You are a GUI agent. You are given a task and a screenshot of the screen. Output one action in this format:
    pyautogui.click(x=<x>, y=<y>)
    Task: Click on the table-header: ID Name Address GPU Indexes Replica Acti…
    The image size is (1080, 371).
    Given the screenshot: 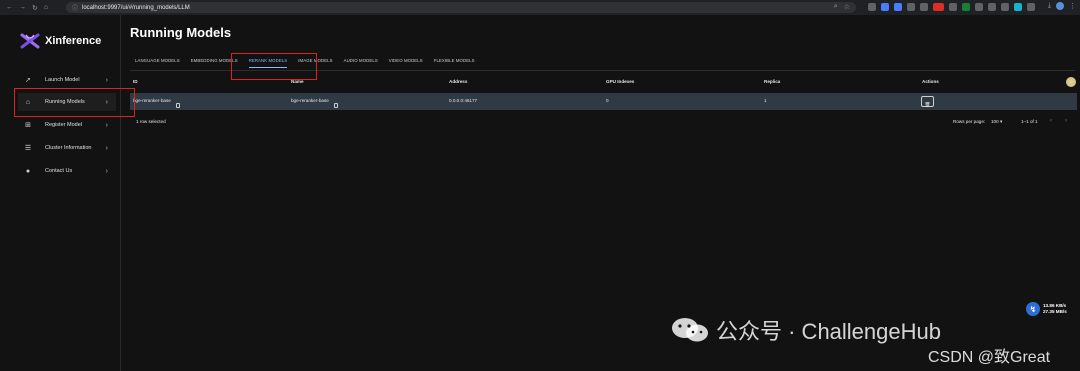 What is the action you would take?
    pyautogui.click(x=605, y=84)
    